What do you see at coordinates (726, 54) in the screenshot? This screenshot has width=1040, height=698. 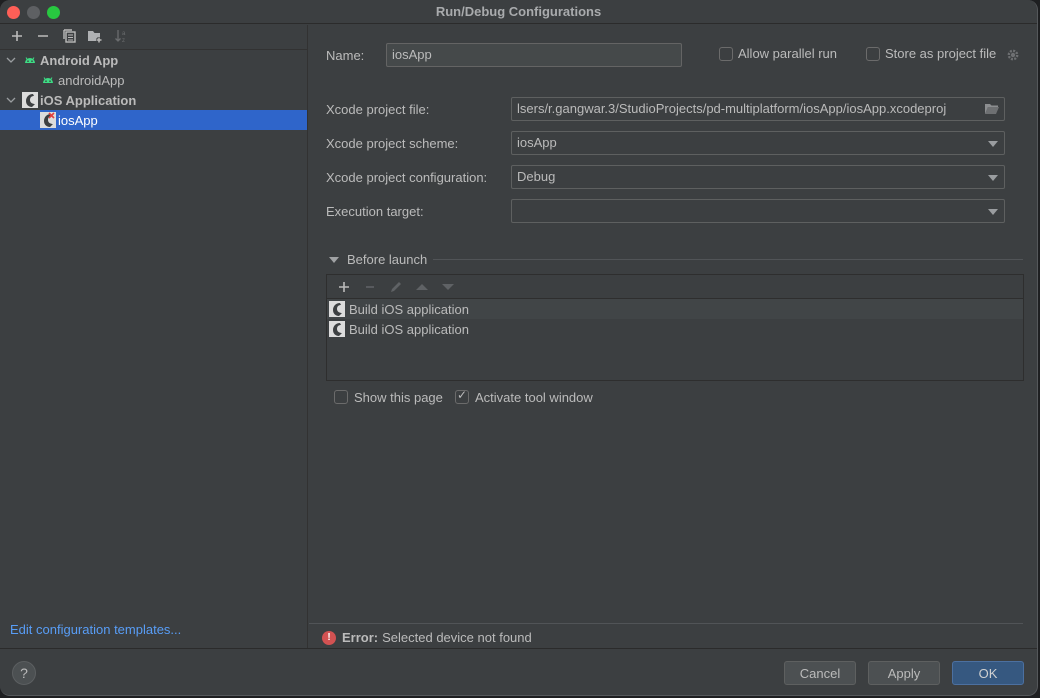 I see `allow-parallel-run-checkbox` at bounding box center [726, 54].